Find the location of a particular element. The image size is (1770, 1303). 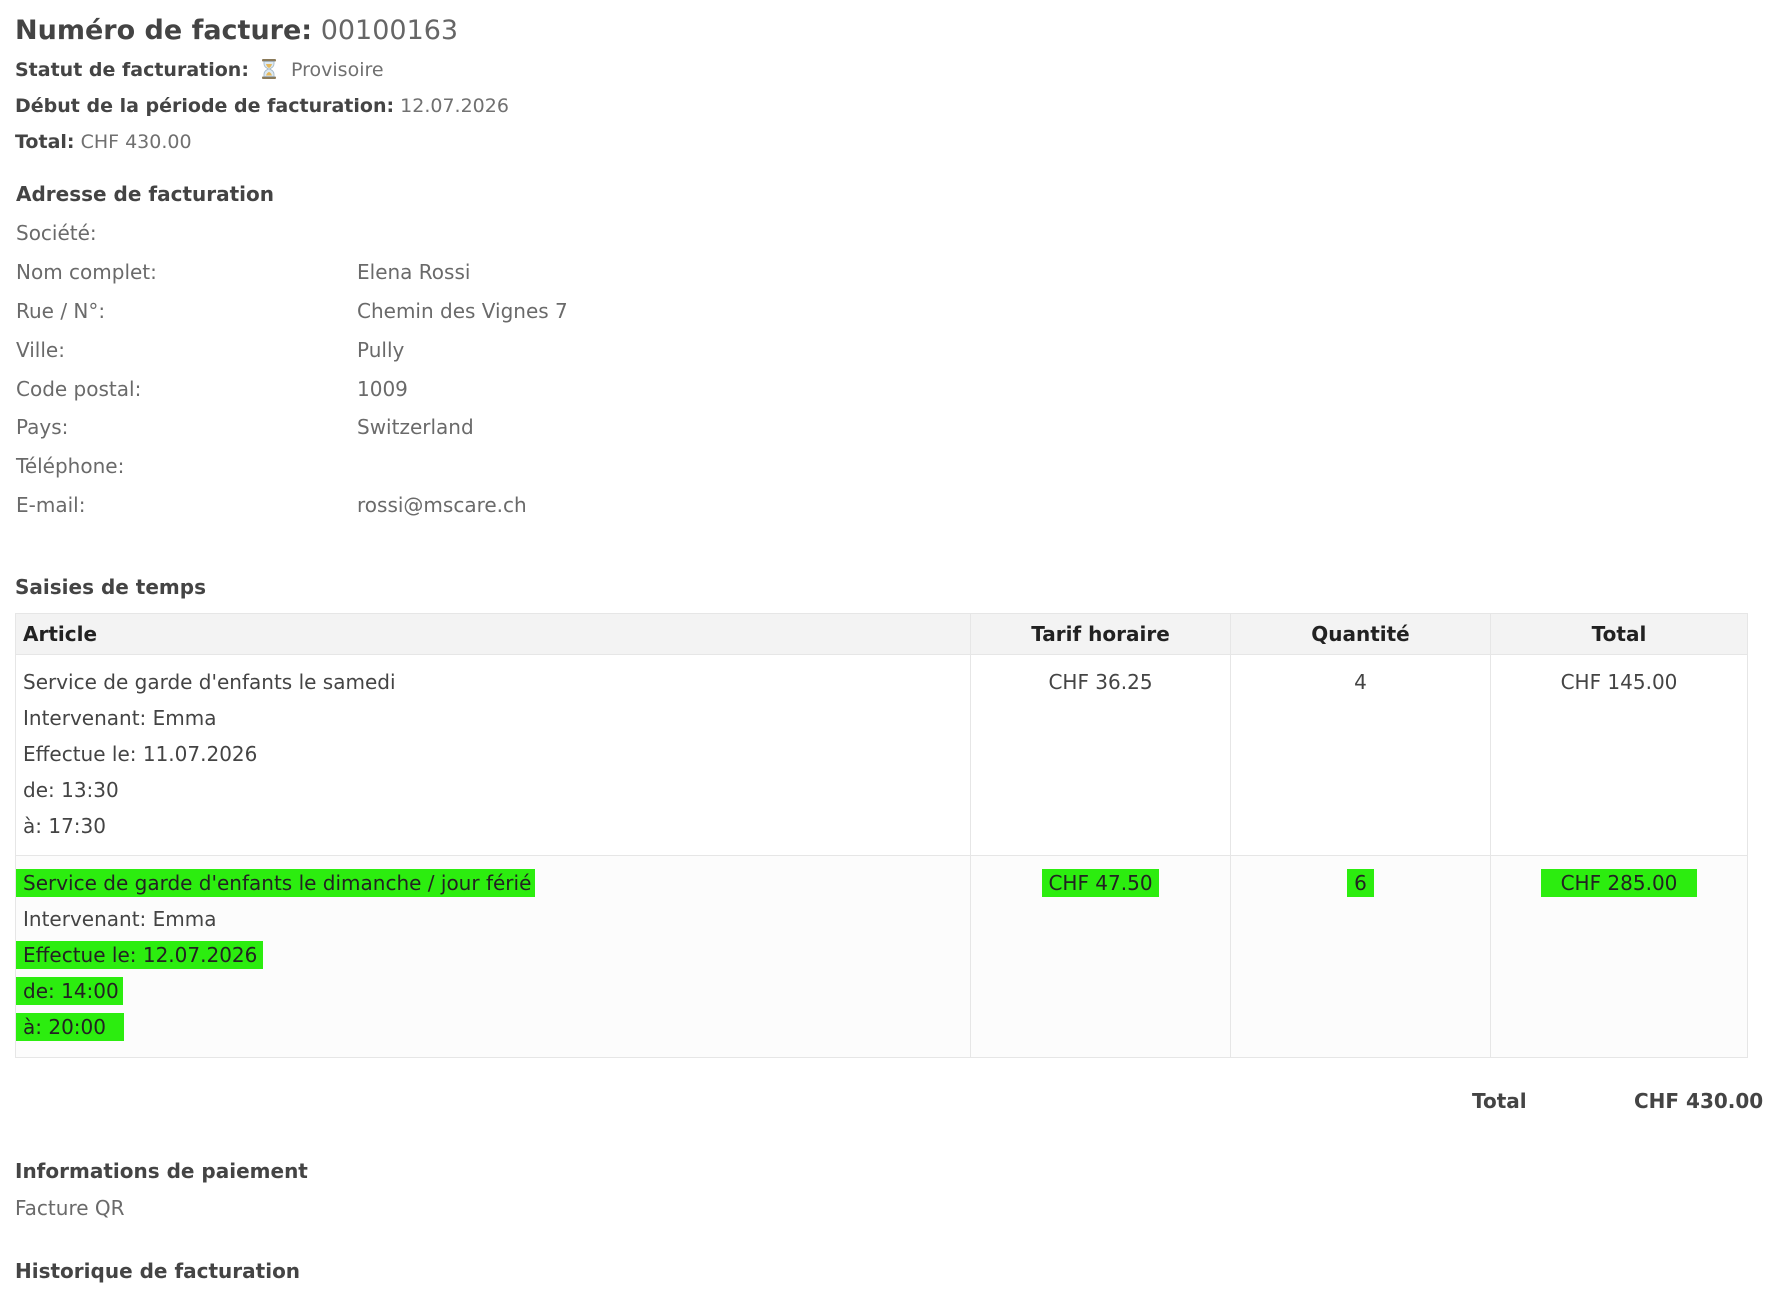

address-label-fullname: Nom complet: is located at coordinates (86, 272).